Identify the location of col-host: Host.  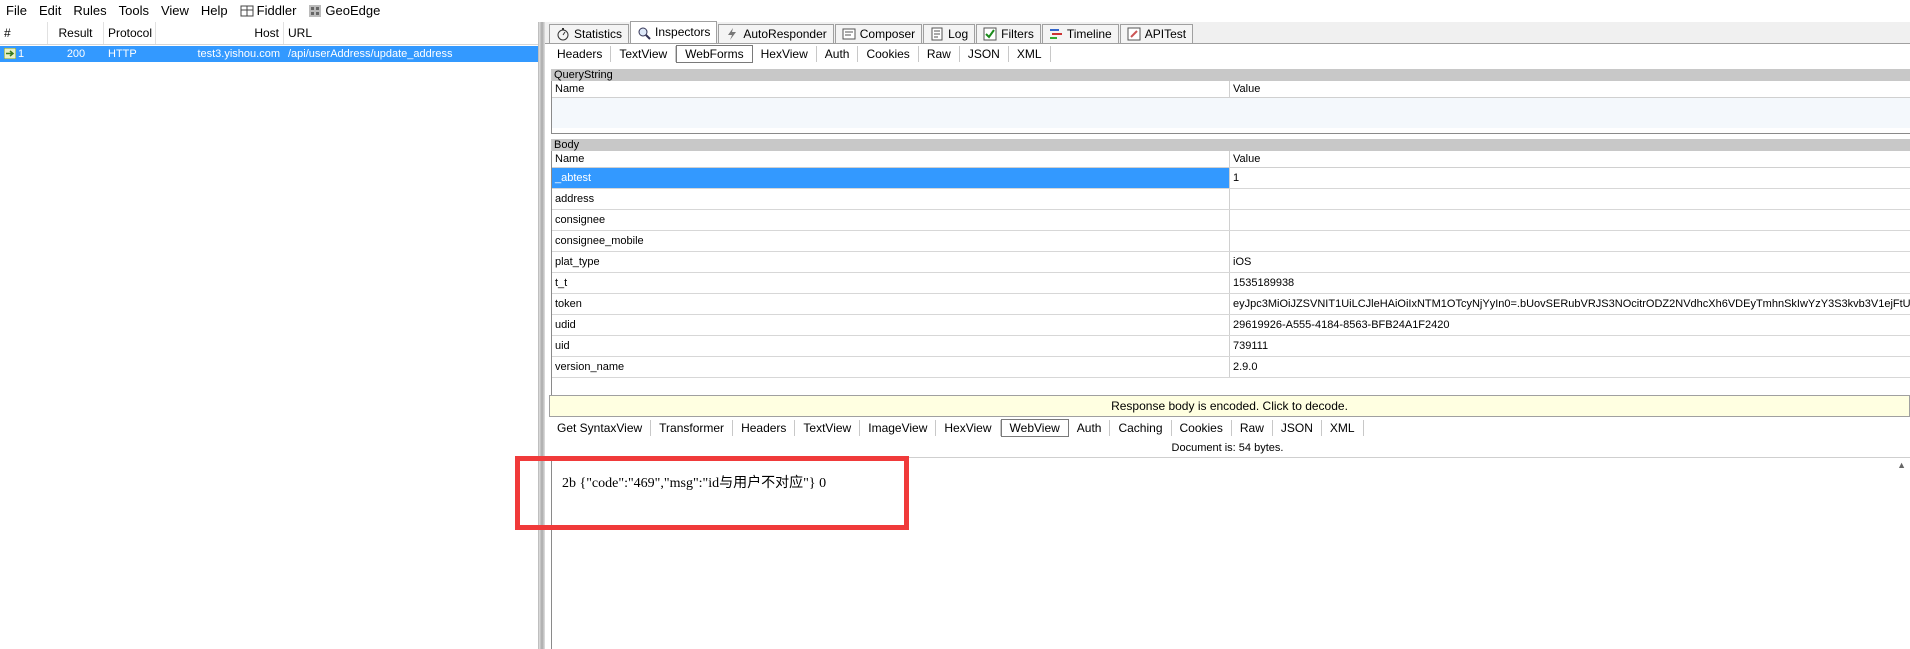
(220, 33).